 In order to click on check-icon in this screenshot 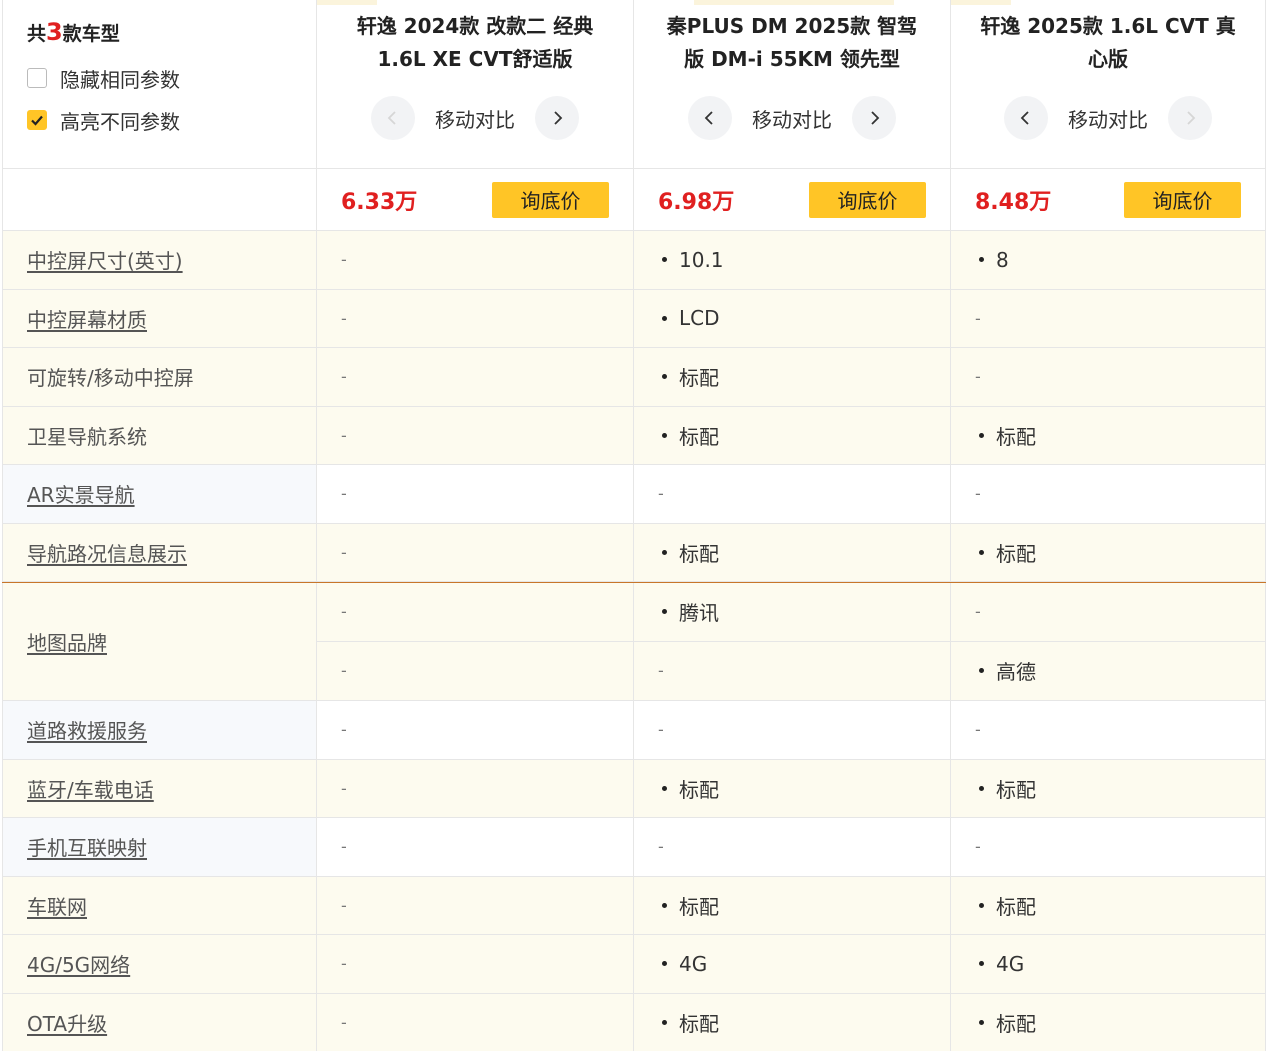, I will do `click(37, 120)`.